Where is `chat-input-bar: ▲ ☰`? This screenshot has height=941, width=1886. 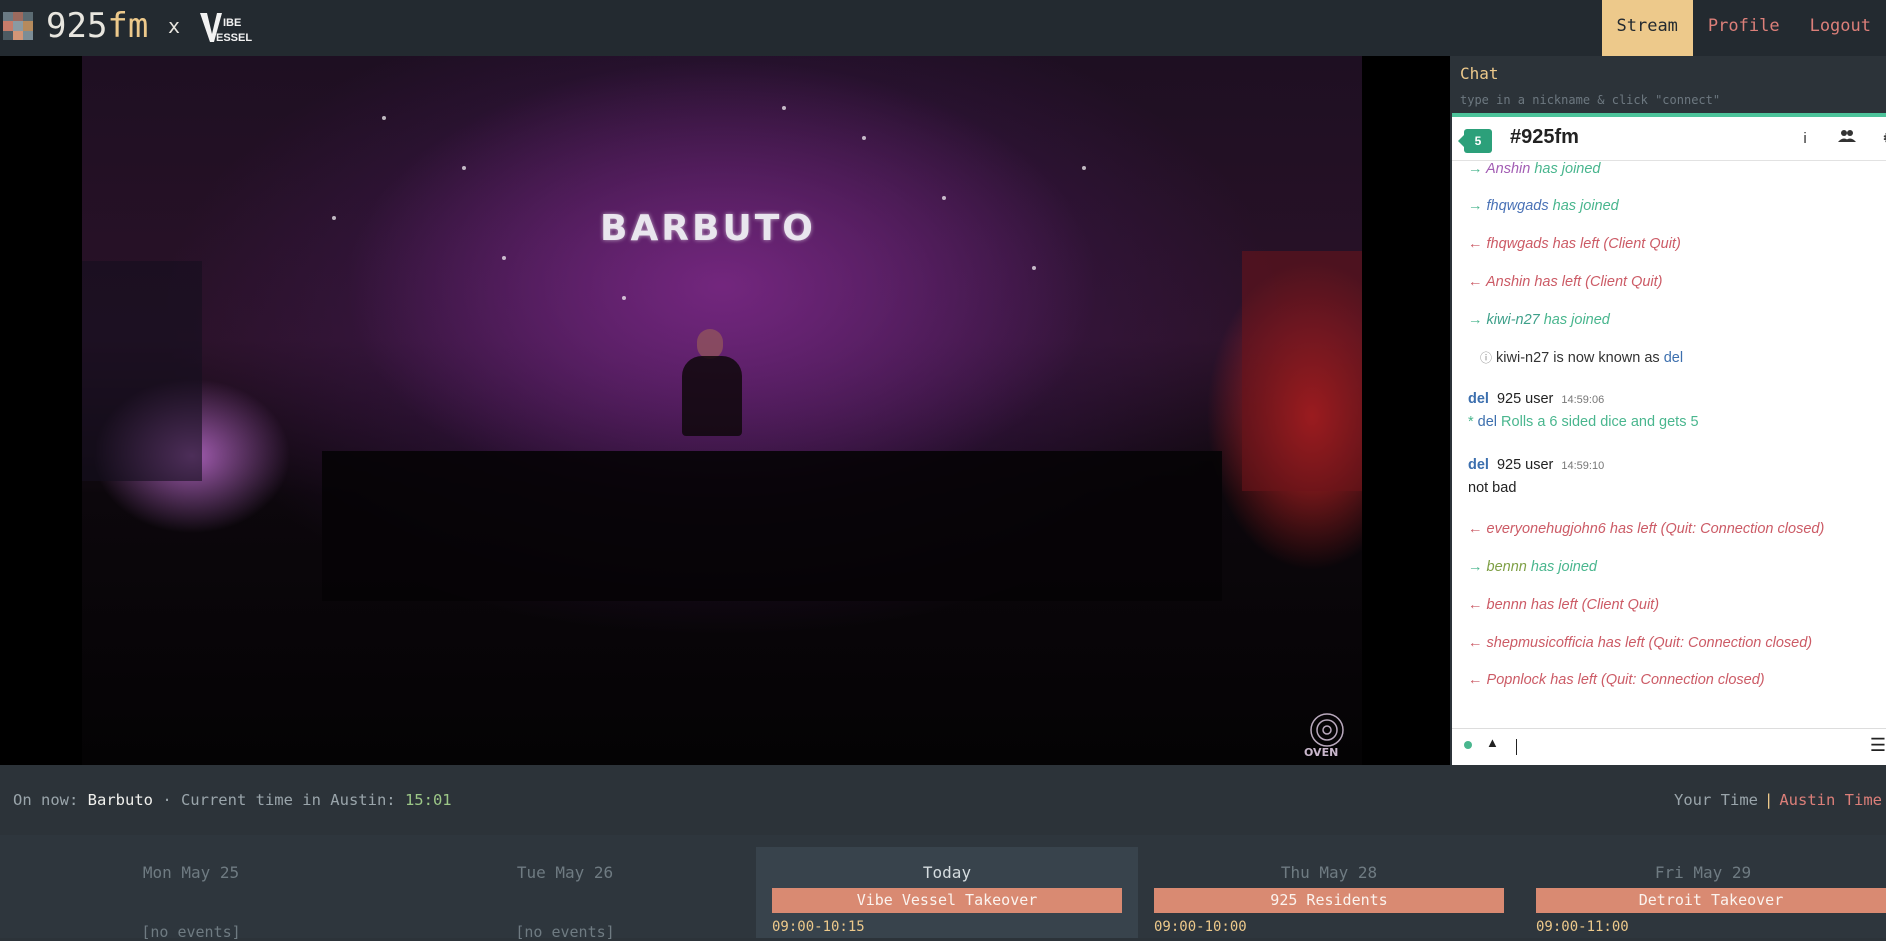
chat-input-bar: ▲ ☰ is located at coordinates (1669, 747).